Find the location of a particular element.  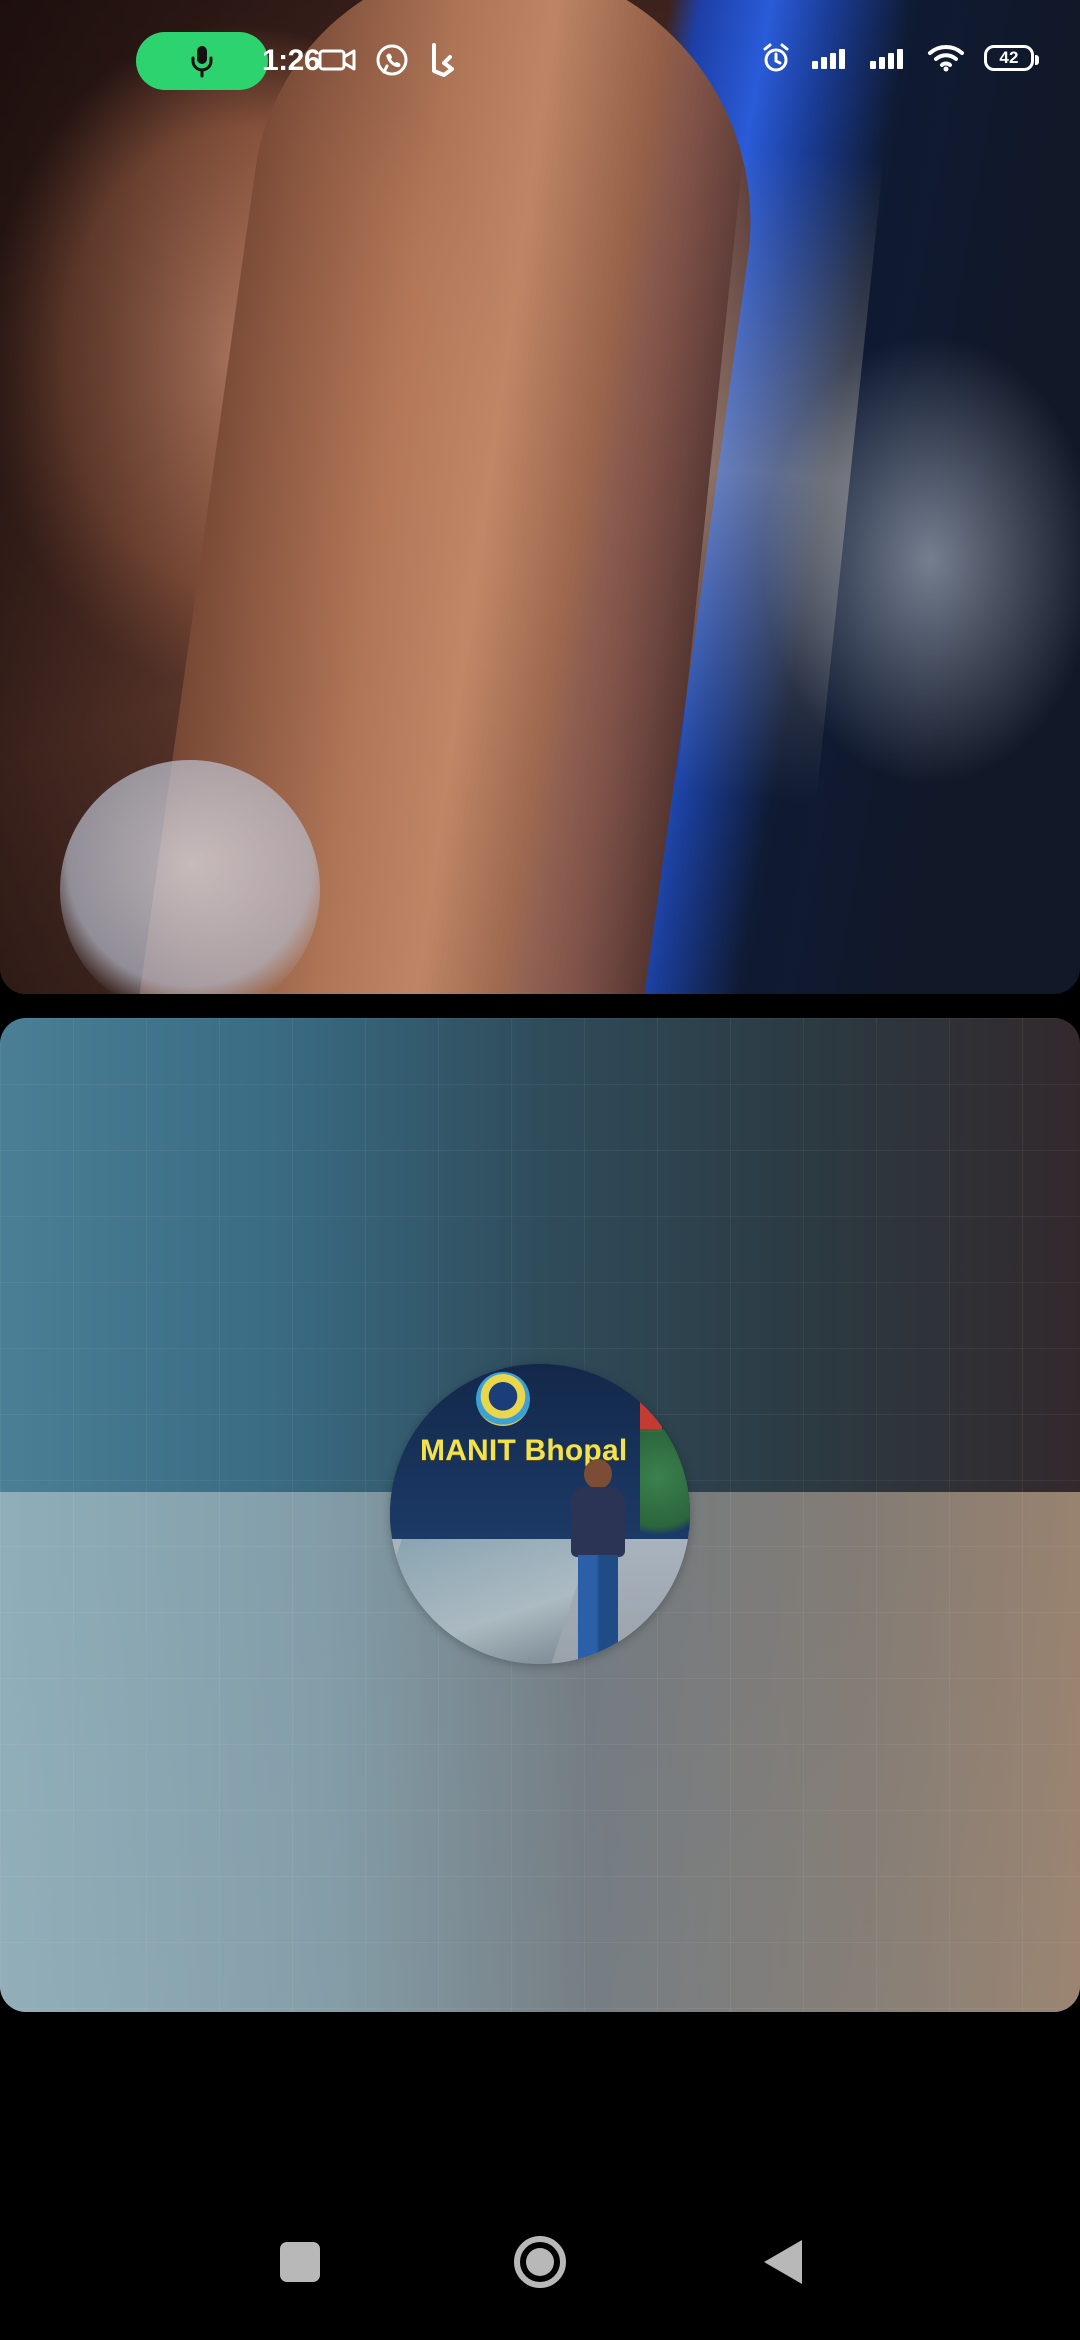

avatar-tree is located at coordinates (665, 1489).